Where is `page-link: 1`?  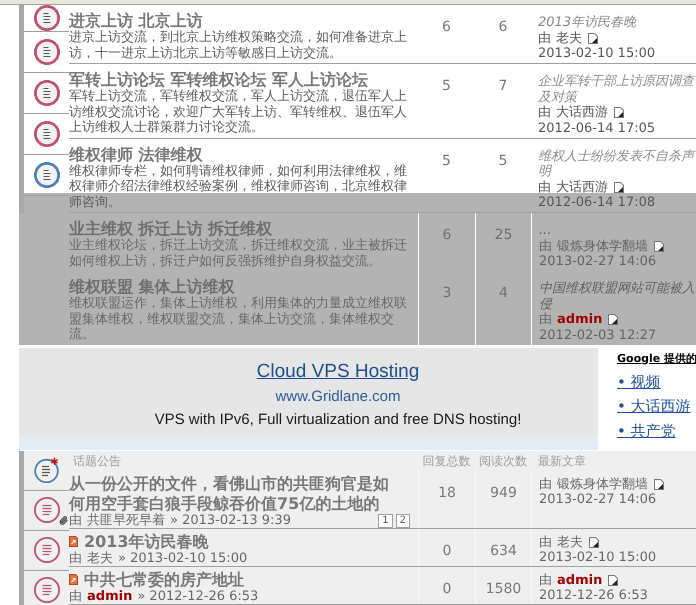 page-link: 1 is located at coordinates (385, 521).